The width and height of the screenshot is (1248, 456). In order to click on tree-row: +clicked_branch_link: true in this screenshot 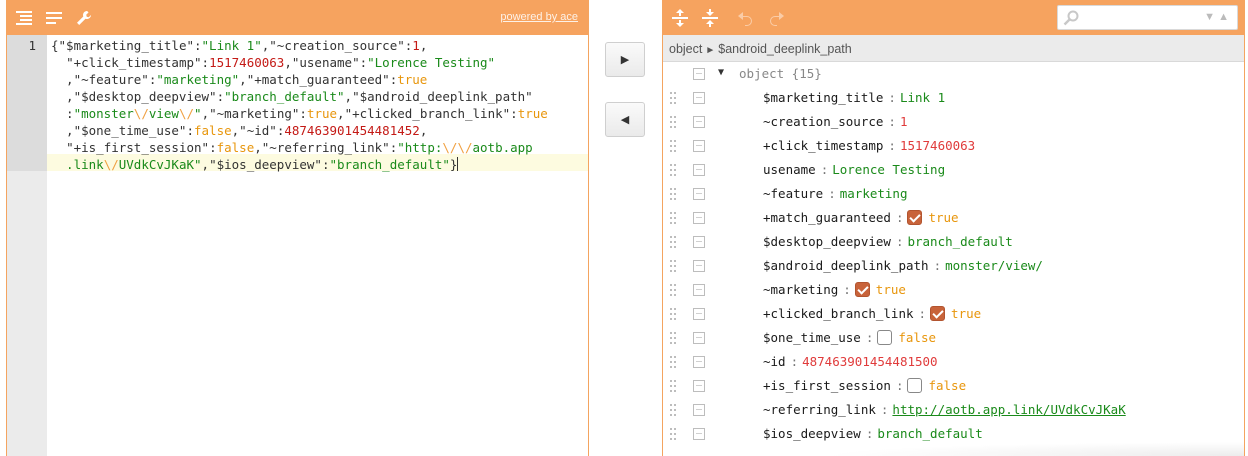, I will do `click(953, 314)`.